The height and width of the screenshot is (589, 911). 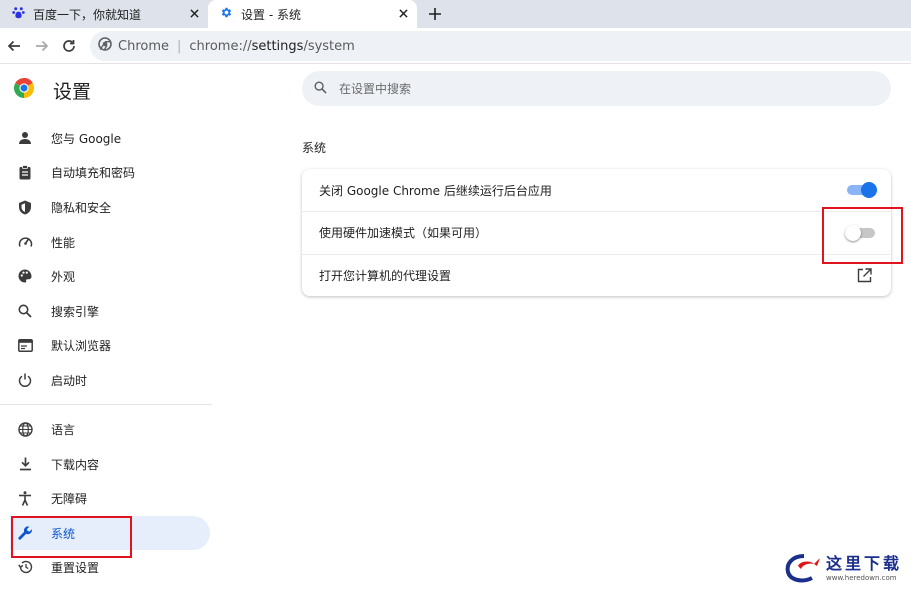 I want to click on settings-header: 设置, so click(x=53, y=90).